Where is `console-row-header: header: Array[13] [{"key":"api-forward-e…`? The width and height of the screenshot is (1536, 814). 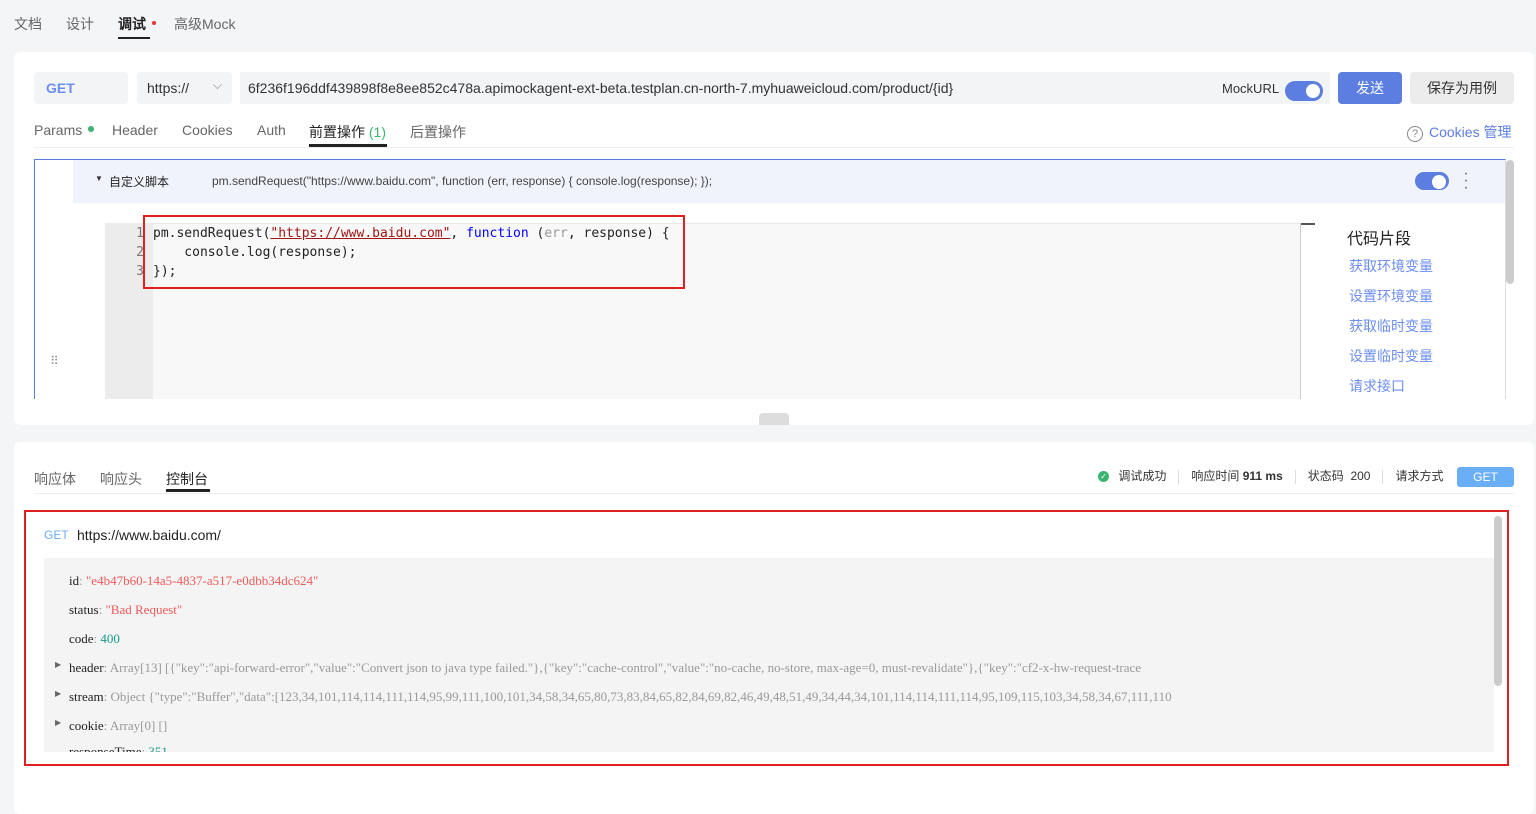
console-row-header: header: Array[13] [{"key":"api-forward-e… is located at coordinates (776, 668).